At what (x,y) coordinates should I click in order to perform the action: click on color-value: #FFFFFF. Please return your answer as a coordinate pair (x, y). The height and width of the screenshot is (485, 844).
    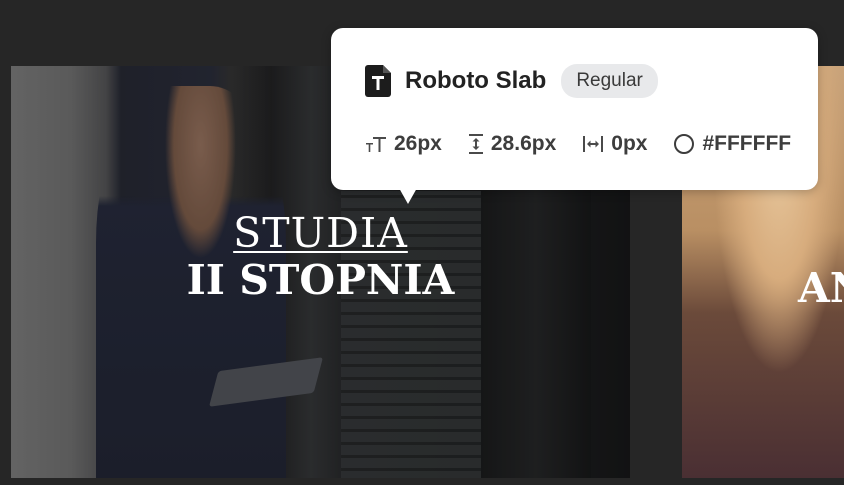
    Looking at the image, I should click on (747, 143).